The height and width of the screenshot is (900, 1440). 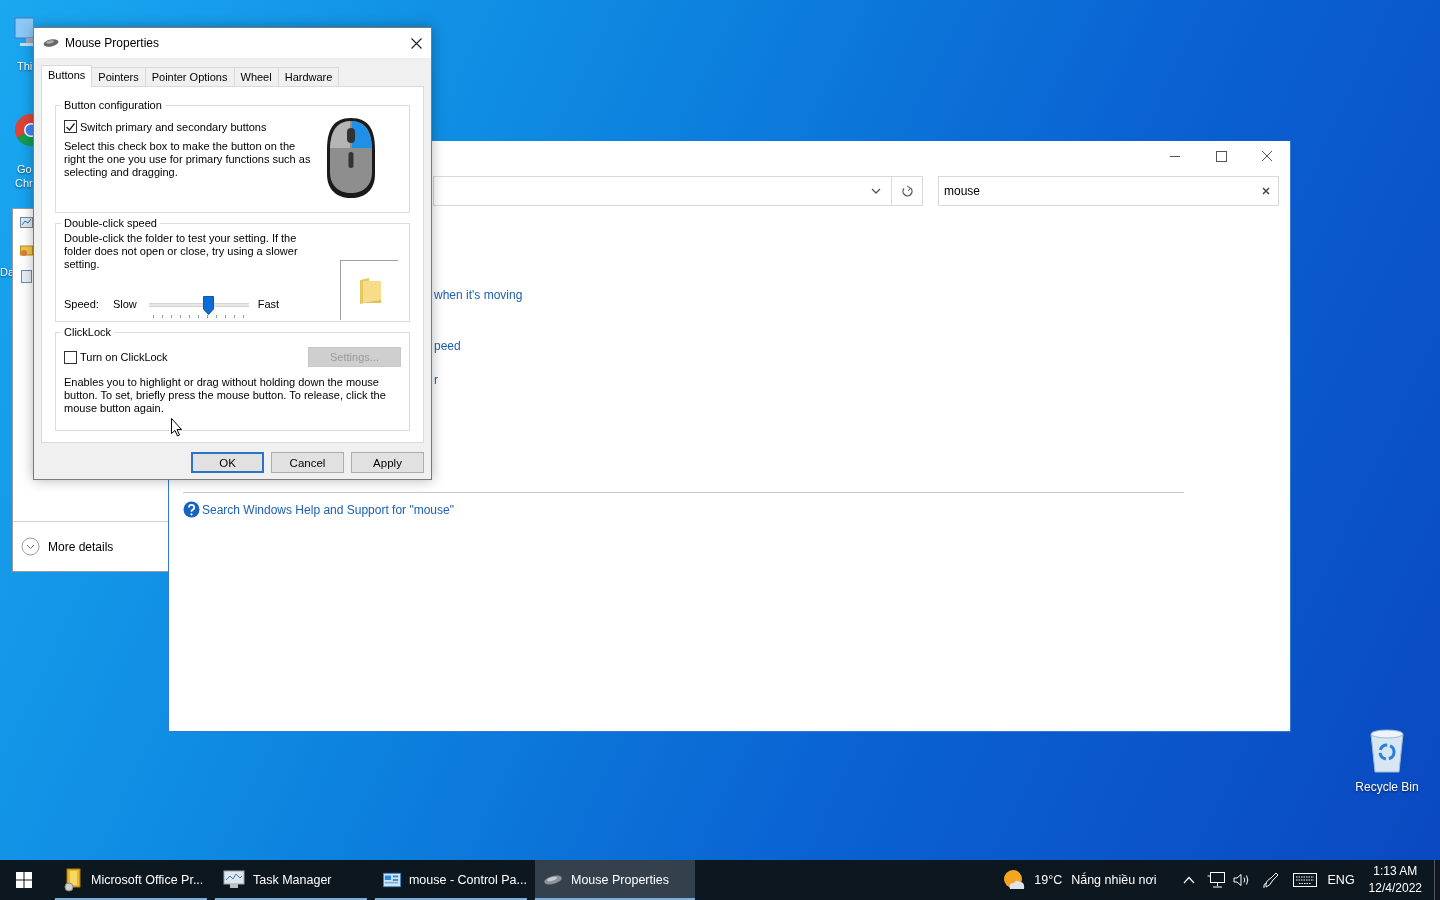 I want to click on check-icon, so click(x=70, y=126).